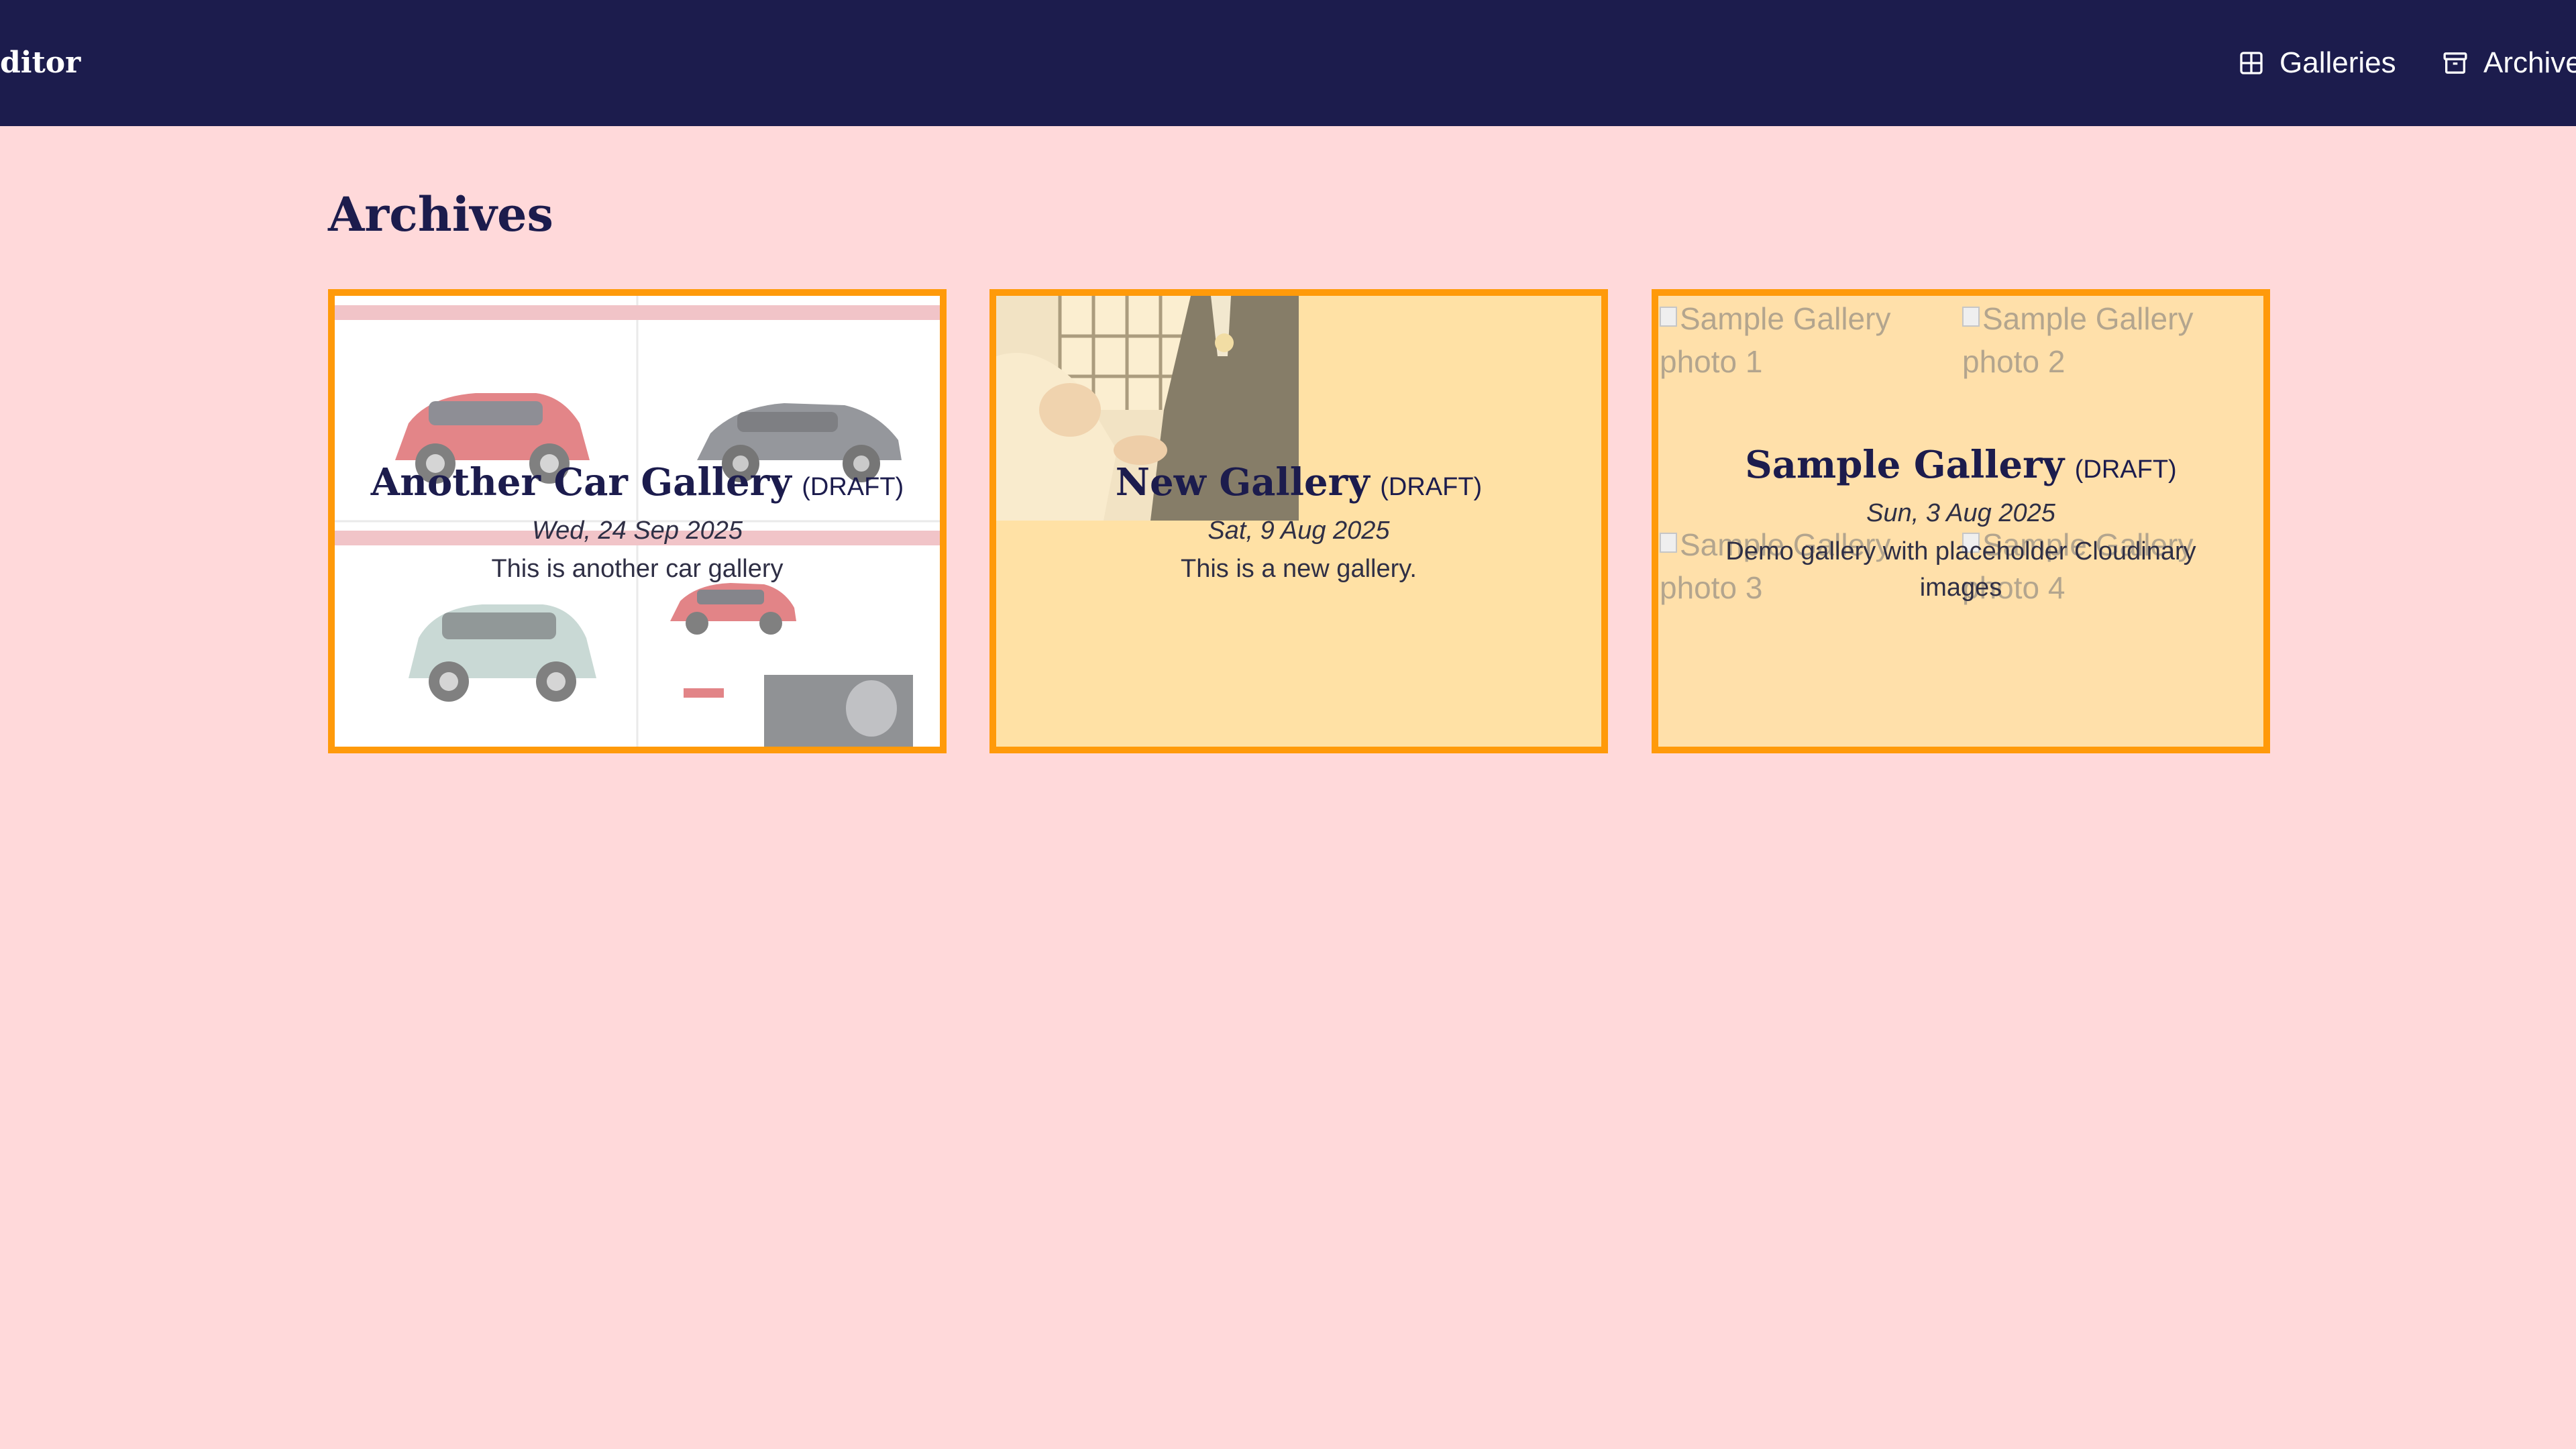  Describe the element at coordinates (1288, 63) in the screenshot. I see `top-navbar: ditor Galleries Archives` at that location.